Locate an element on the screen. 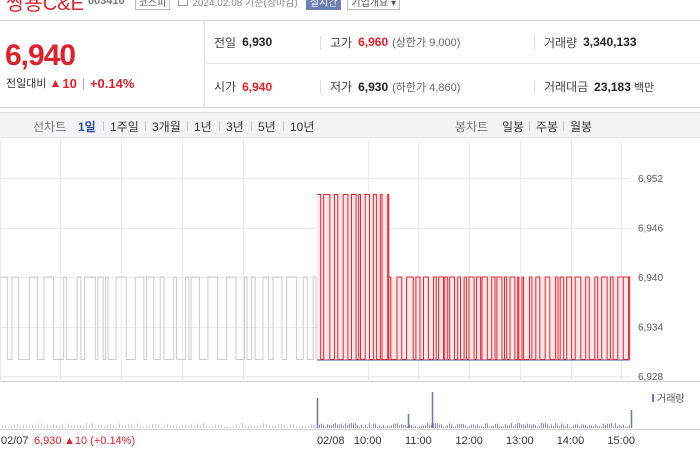  volume-stat: 거래량 3,340,133 is located at coordinates (590, 42).